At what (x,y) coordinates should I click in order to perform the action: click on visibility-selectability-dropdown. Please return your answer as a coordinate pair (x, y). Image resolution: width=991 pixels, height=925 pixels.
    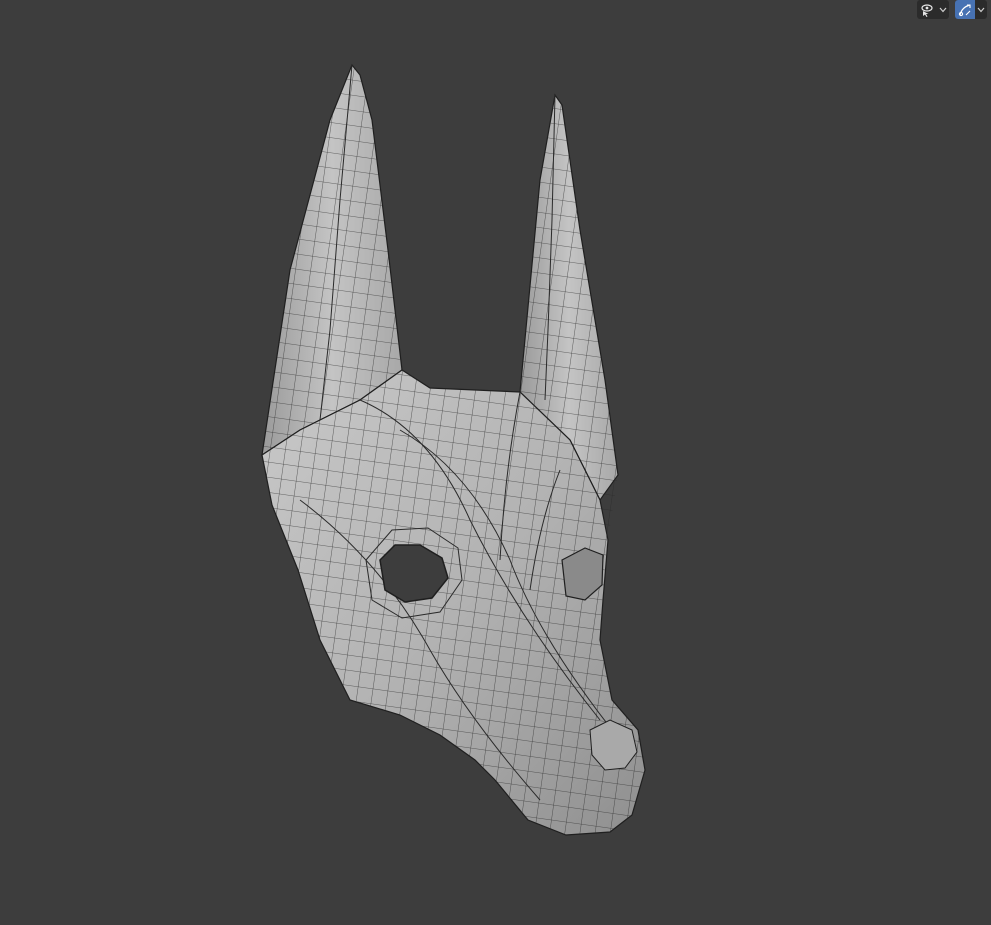
    Looking at the image, I should click on (933, 9).